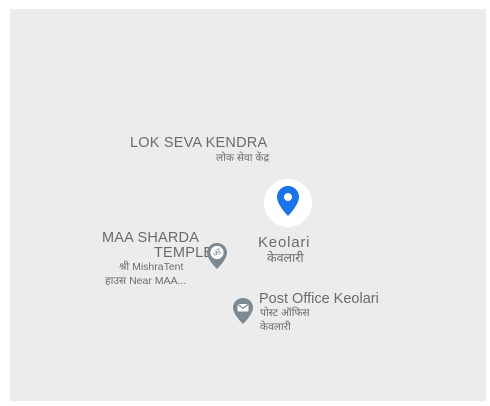 This screenshot has width=490, height=406. I want to click on place-label-lok-seva-kendra: LOK SEVA KENDRA, so click(198, 143).